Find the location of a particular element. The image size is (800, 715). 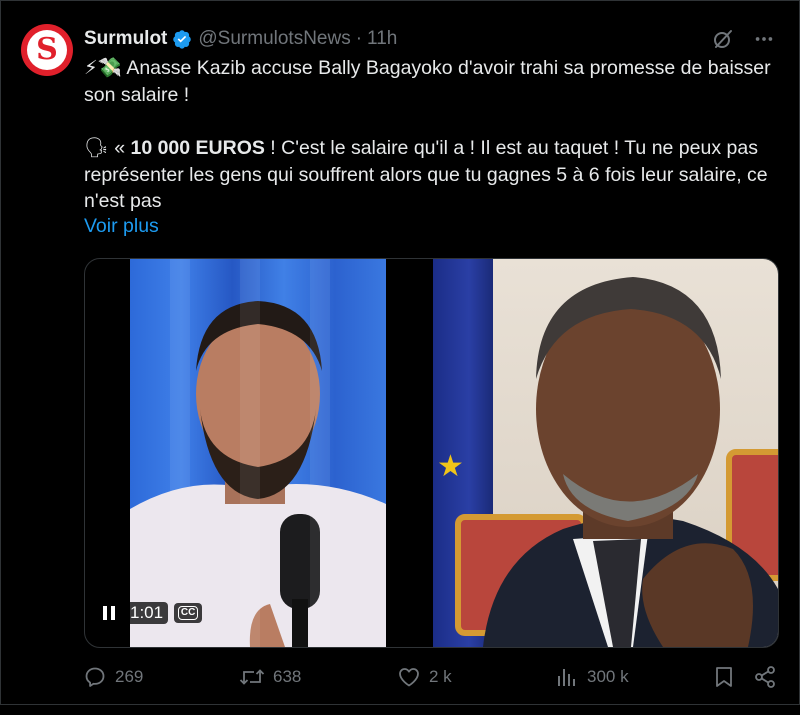

pause-icon is located at coordinates (109, 613).